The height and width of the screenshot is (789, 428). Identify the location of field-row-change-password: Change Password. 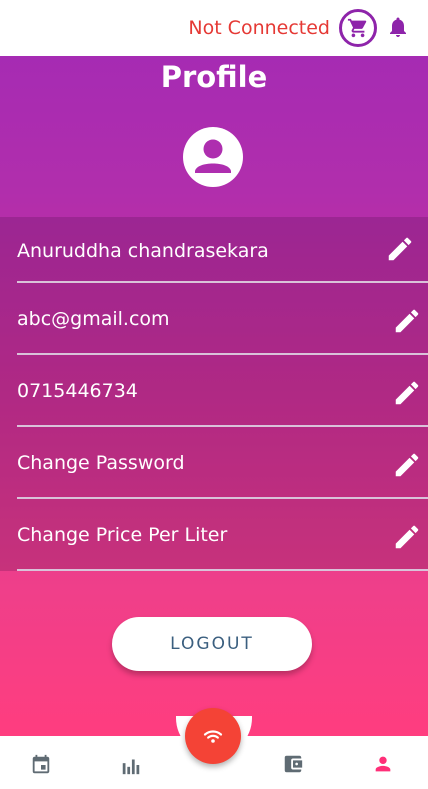
(214, 465).